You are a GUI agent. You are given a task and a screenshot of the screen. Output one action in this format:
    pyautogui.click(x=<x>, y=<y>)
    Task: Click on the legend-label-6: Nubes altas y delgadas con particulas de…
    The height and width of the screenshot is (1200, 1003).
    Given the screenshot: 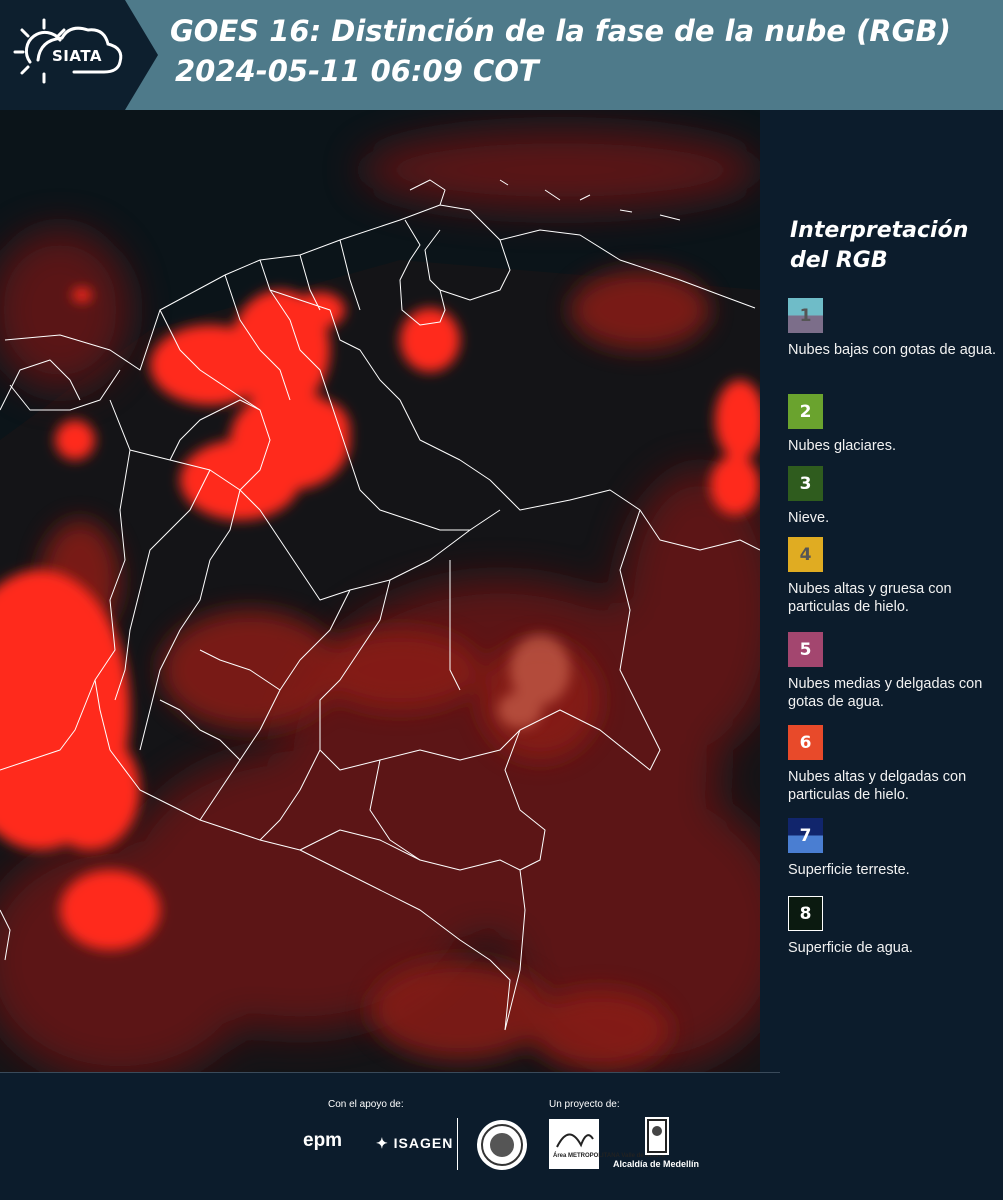 What is the action you would take?
    pyautogui.click(x=877, y=786)
    